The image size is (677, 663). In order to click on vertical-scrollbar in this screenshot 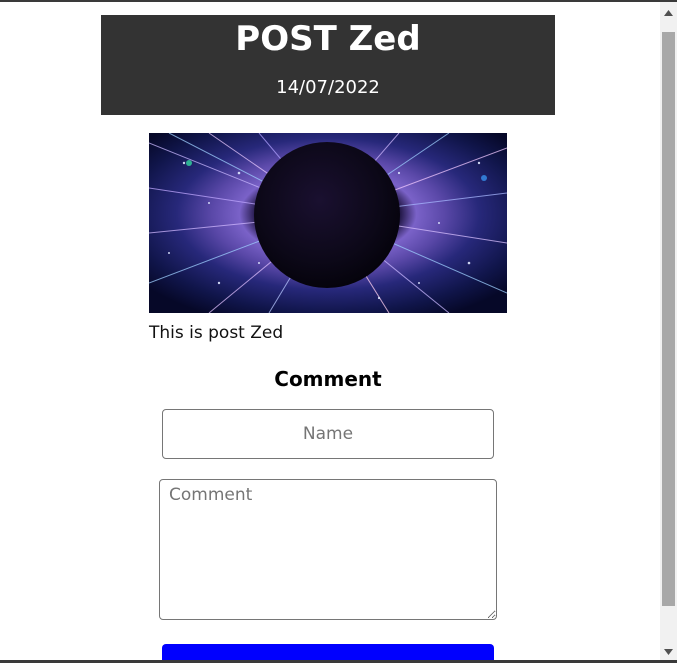, I will do `click(668, 331)`.